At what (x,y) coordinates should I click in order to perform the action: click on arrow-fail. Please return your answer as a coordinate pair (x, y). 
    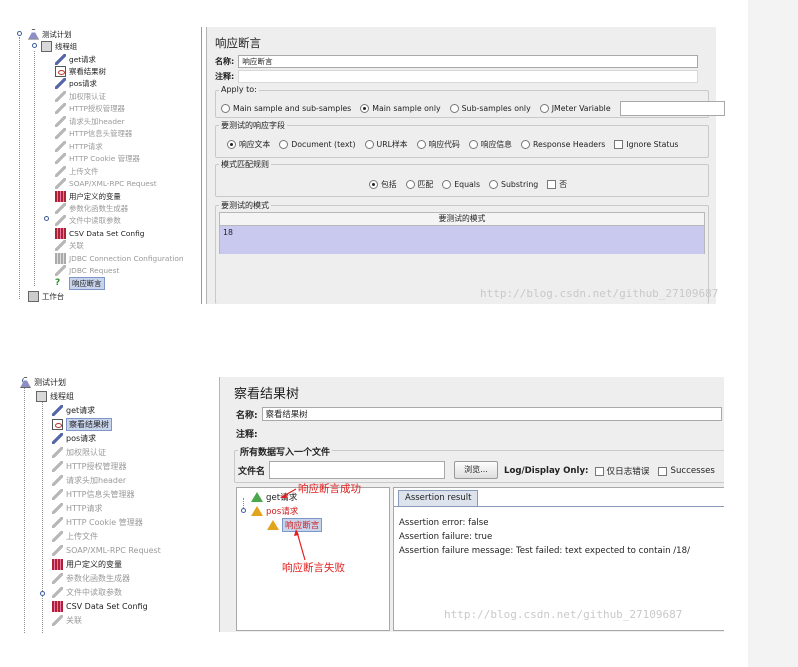
    Looking at the image, I should click on (301, 546).